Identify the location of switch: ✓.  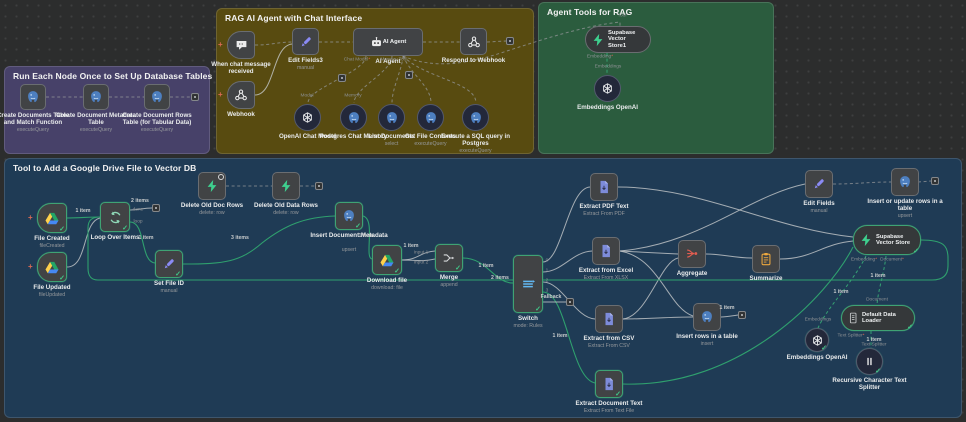
(528, 284).